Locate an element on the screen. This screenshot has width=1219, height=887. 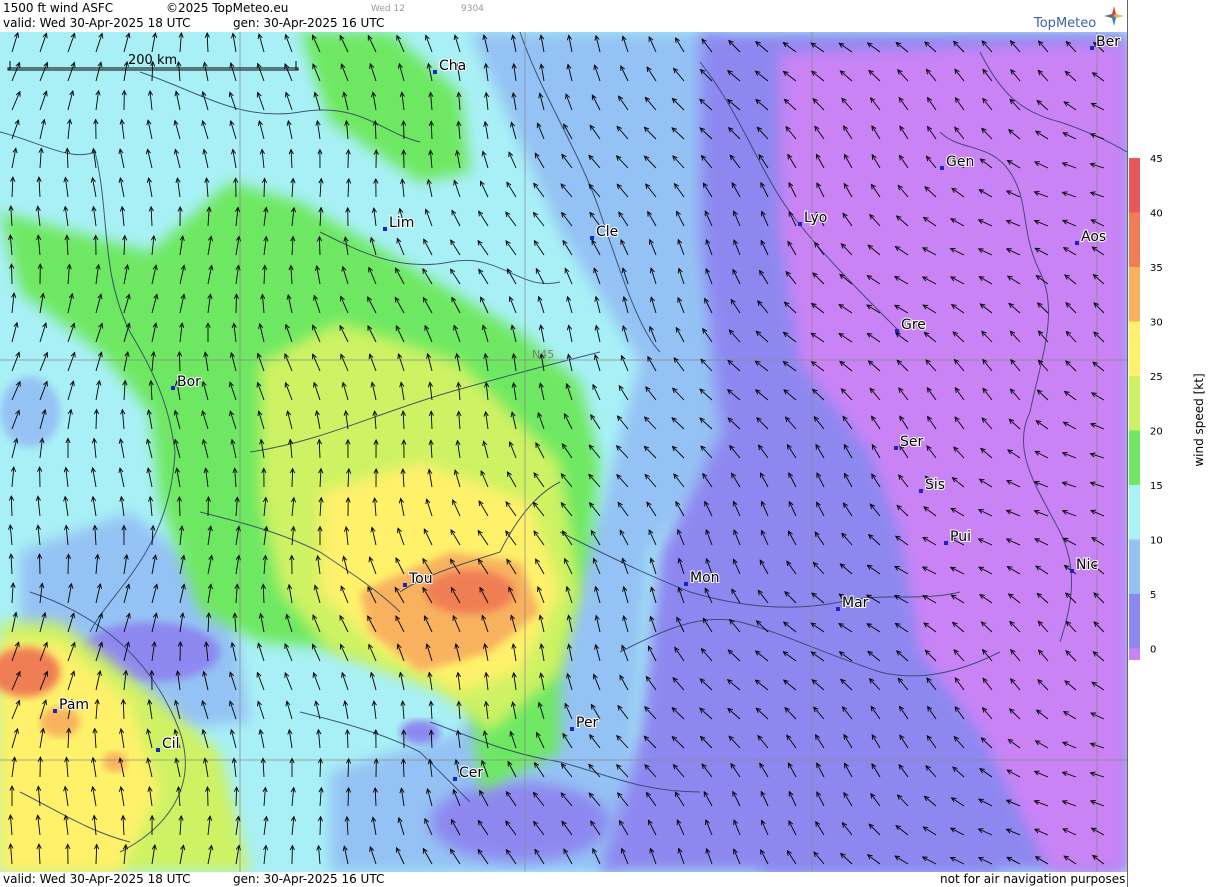
city-label: Per is located at coordinates (587, 723).